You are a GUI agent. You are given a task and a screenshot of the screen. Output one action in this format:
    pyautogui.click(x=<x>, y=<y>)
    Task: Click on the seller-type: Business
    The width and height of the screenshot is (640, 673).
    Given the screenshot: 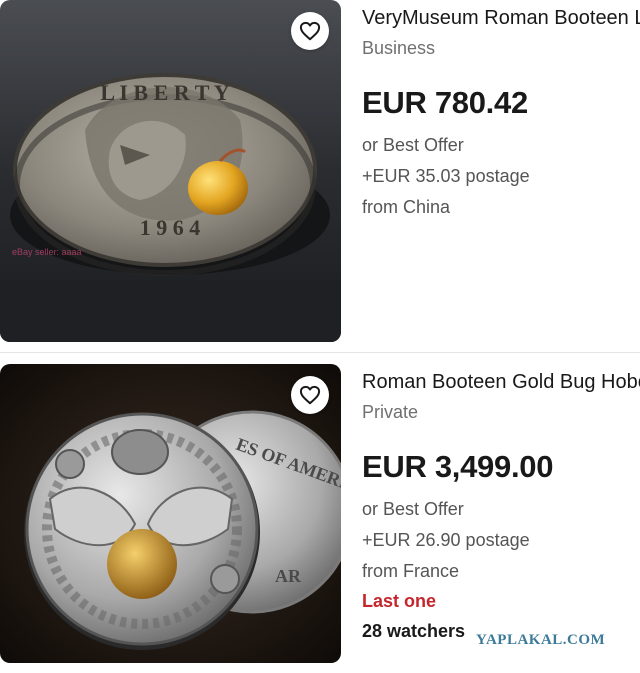 What is the action you would take?
    pyautogui.click(x=399, y=48)
    